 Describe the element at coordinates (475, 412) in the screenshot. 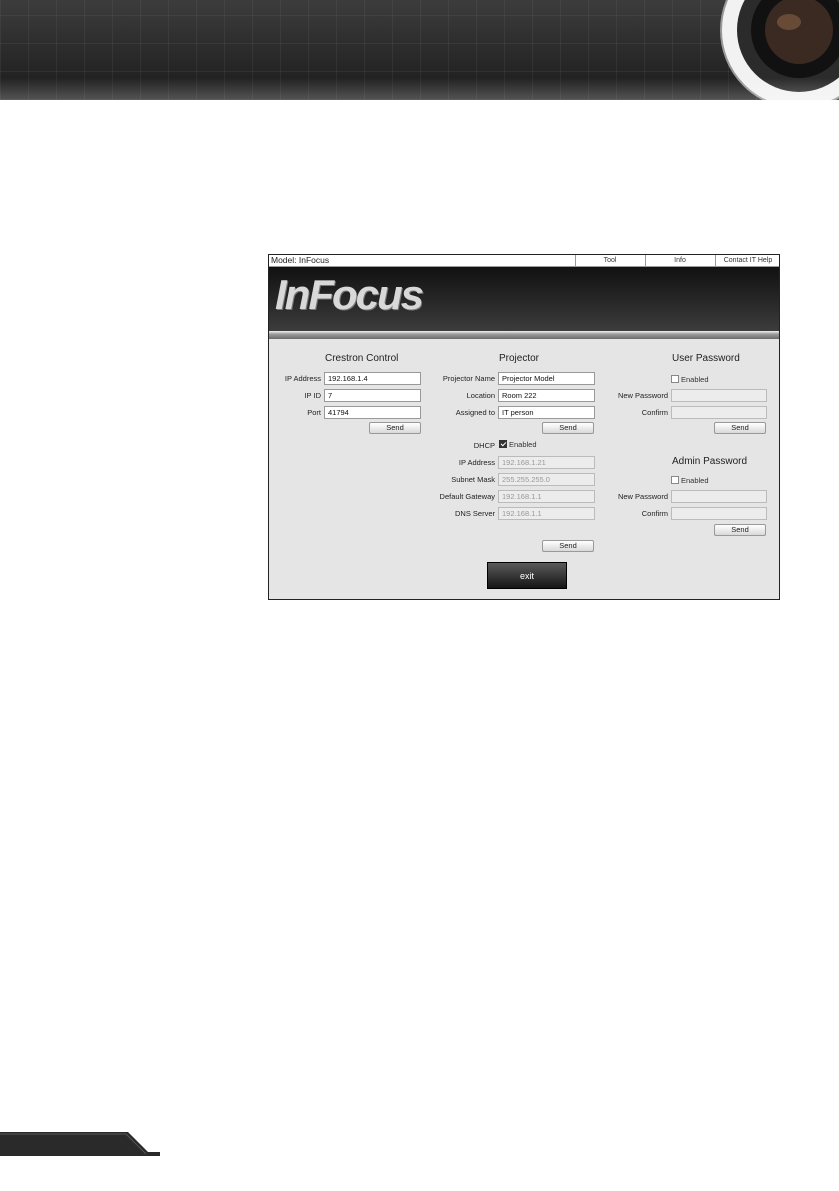

I see `assigned-to-label: Assigned to` at that location.